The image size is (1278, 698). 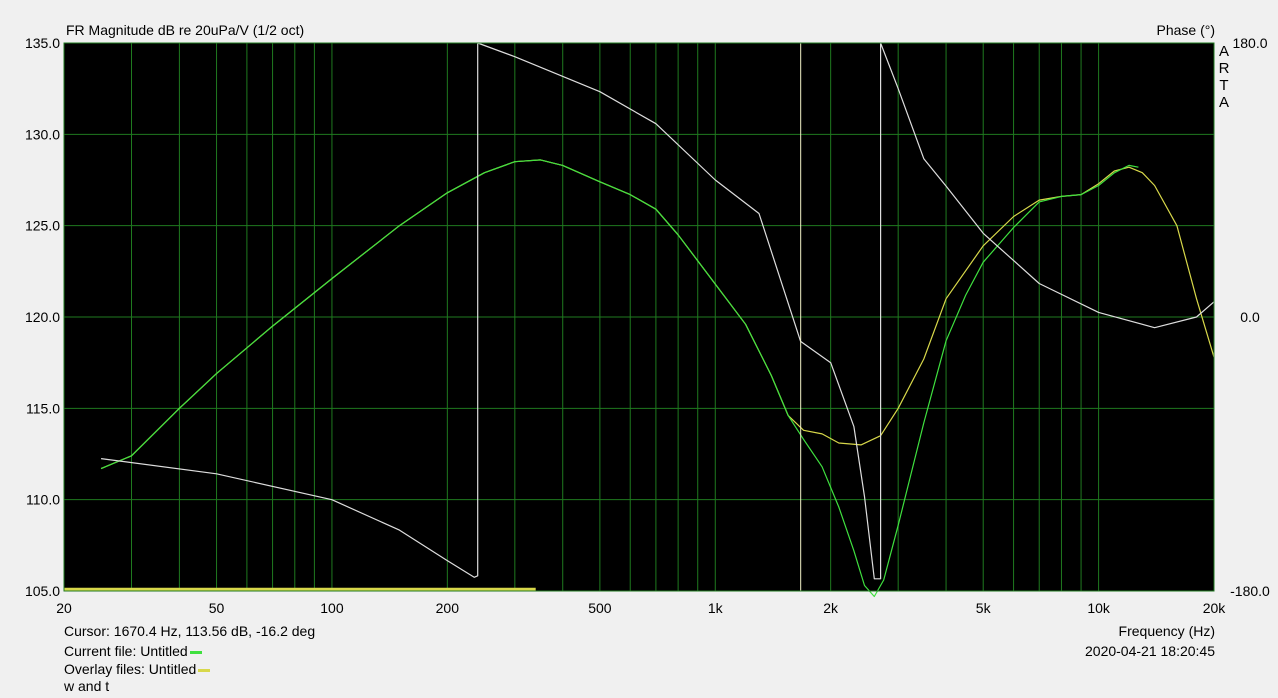 What do you see at coordinates (1249, 43) in the screenshot?
I see `phase-tick-label: 180.0` at bounding box center [1249, 43].